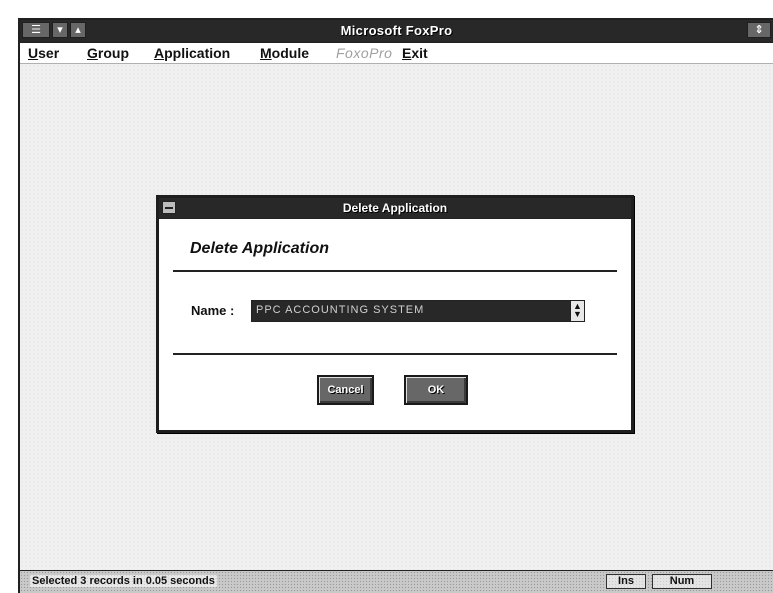 The height and width of the screenshot is (593, 773). Describe the element at coordinates (407, 53) in the screenshot. I see `menu-exit-mnemonic: E` at that location.